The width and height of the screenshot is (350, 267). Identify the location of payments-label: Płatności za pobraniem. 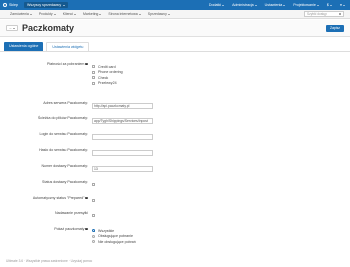
(66, 64).